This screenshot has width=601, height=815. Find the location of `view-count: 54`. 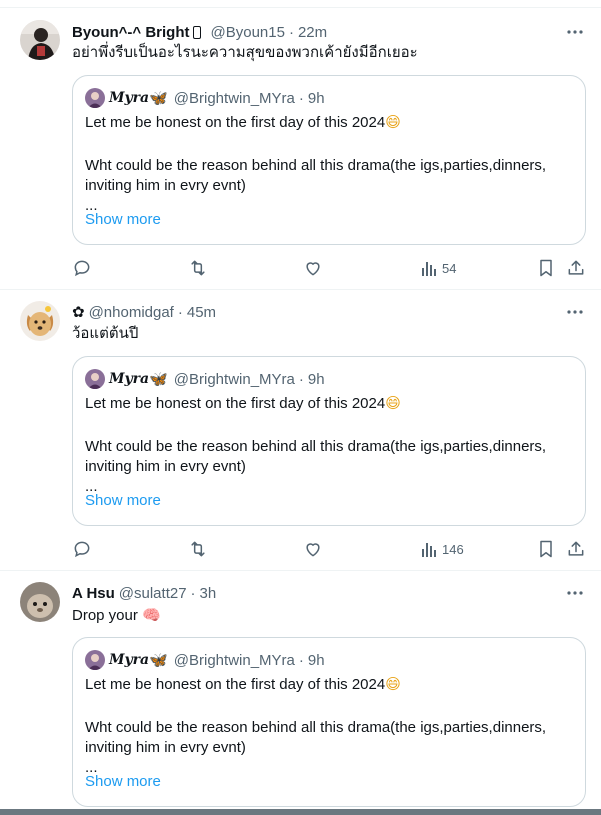

view-count: 54 is located at coordinates (449, 268).